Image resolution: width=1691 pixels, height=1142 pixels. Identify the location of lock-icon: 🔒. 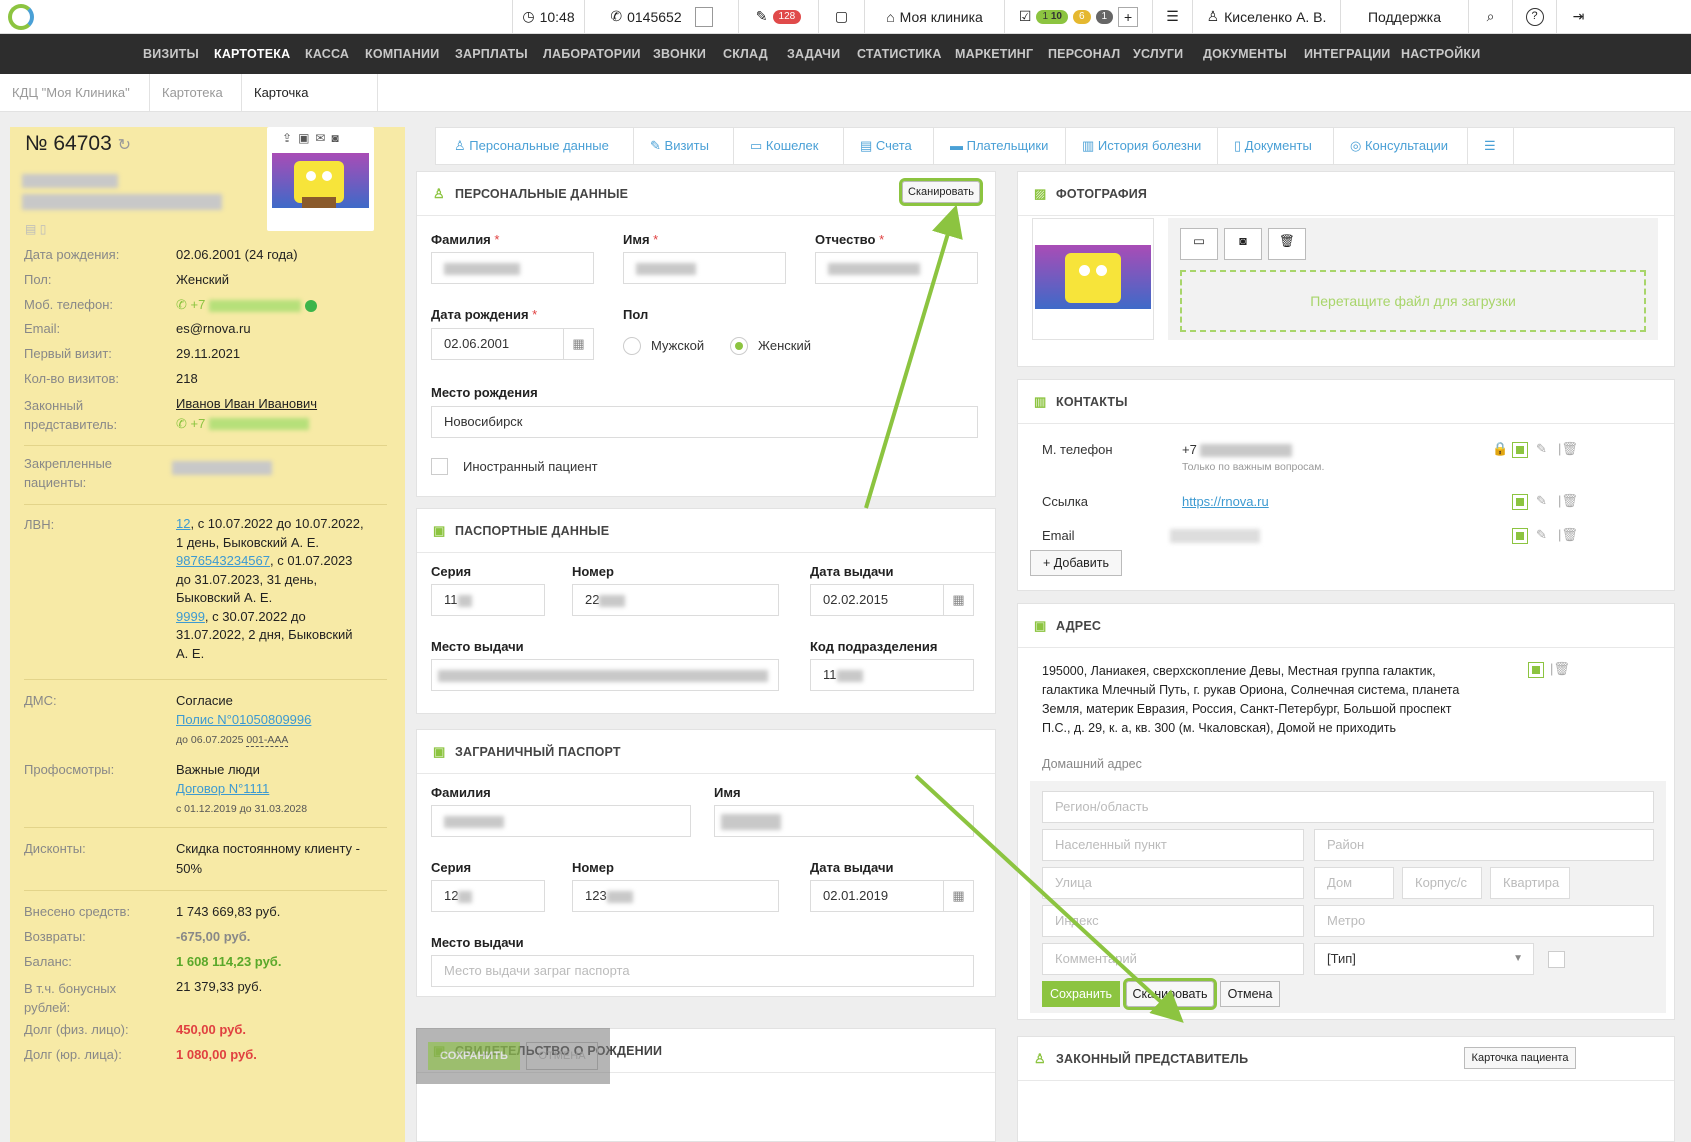
(1500, 449).